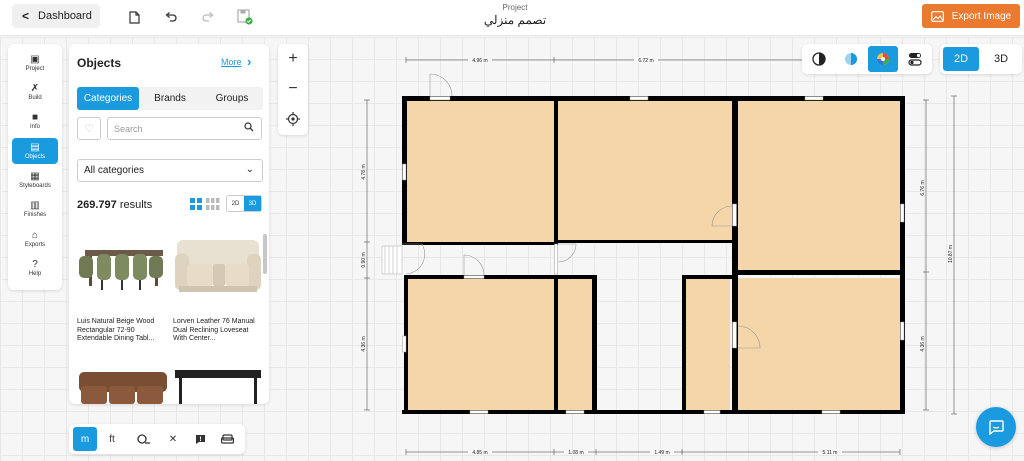  What do you see at coordinates (951, 254) in the screenshot?
I see `dim-overall-right: 10.87 m` at bounding box center [951, 254].